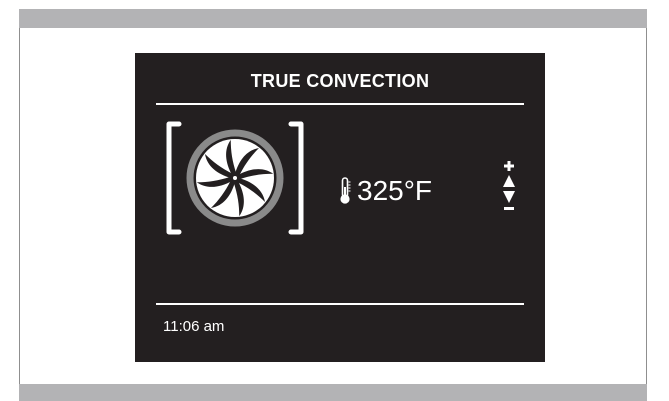 This screenshot has width=669, height=401. Describe the element at coordinates (509, 197) in the screenshot. I see `triangle-down-icon` at that location.